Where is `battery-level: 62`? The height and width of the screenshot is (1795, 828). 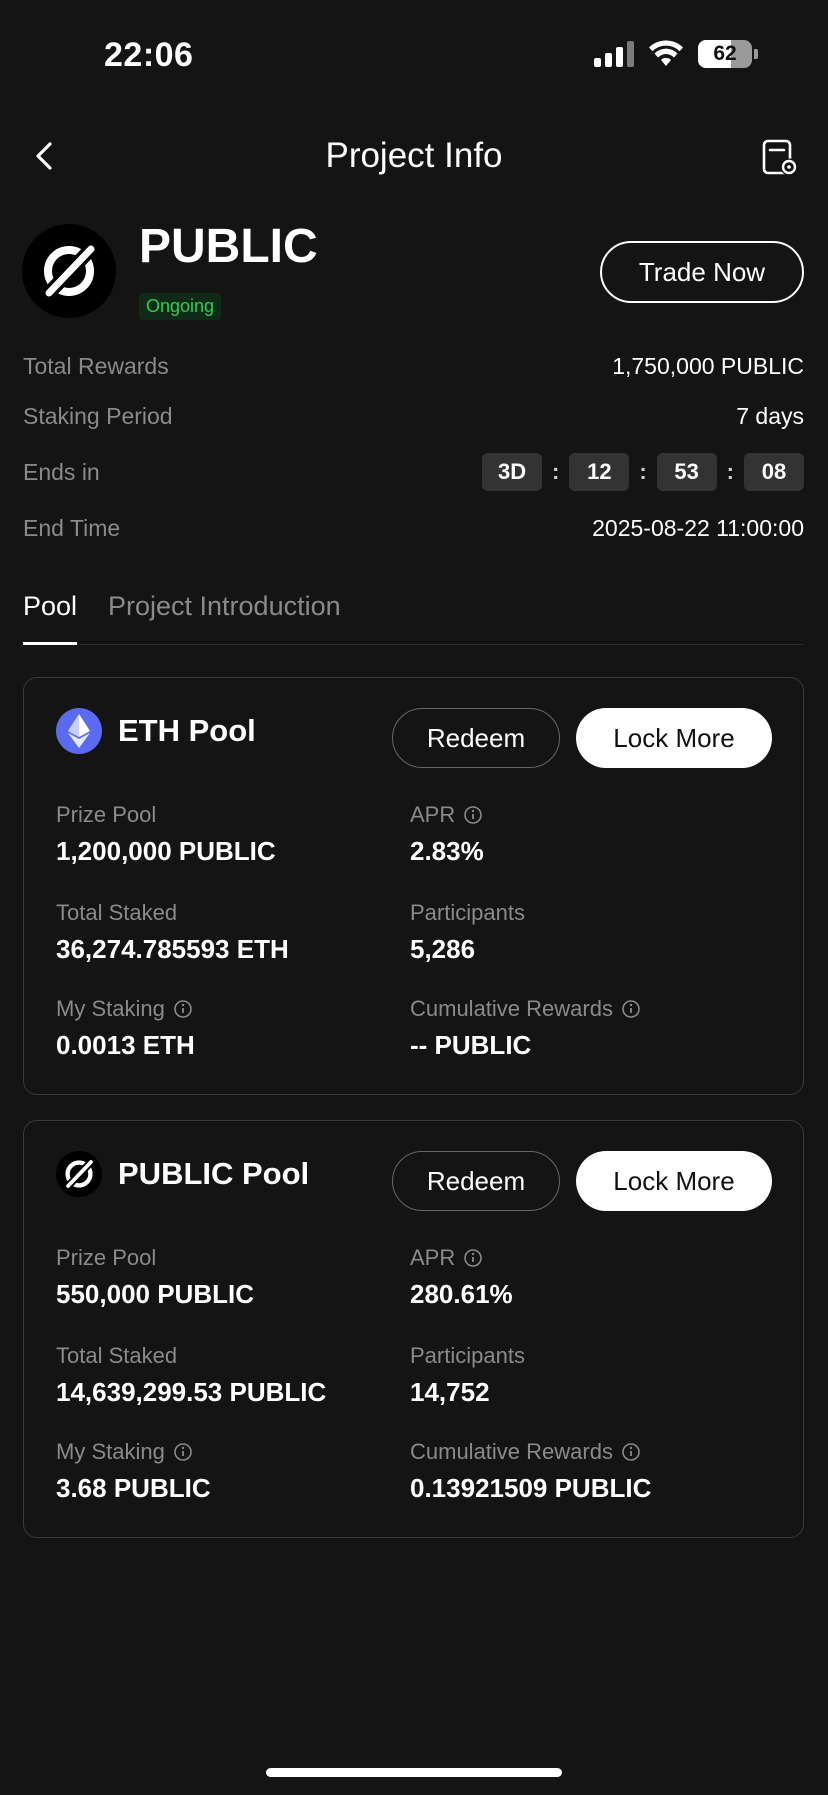 battery-level: 62 is located at coordinates (725, 53).